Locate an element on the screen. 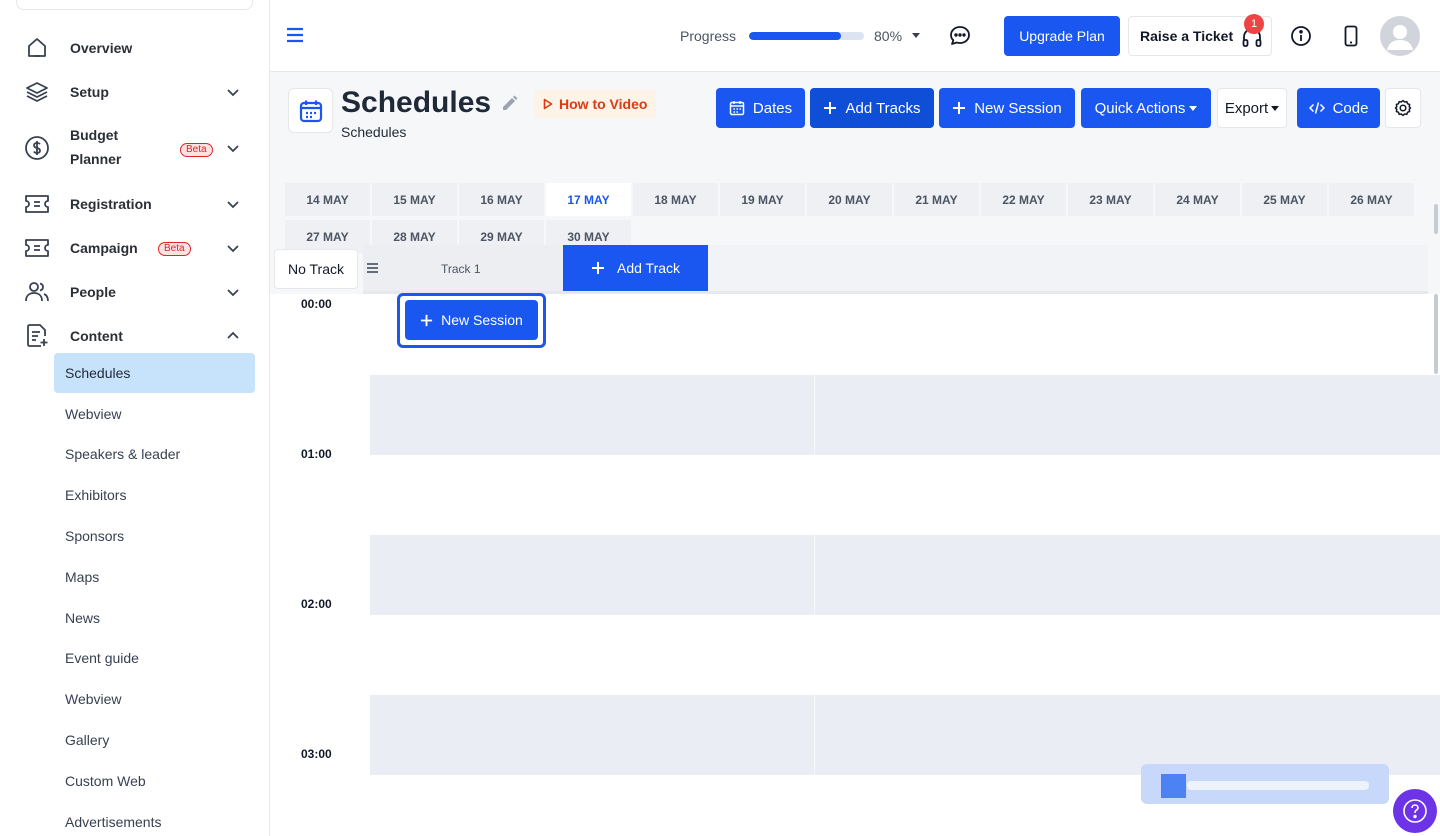 This screenshot has height=836, width=1440. nav-people: People is located at coordinates (135, 292).